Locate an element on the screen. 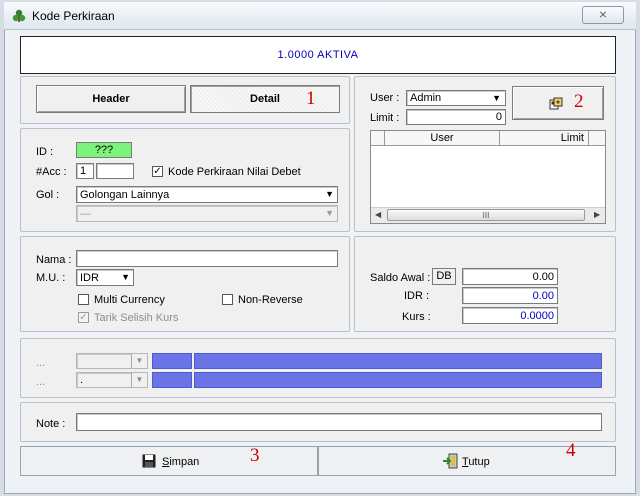 Image resolution: width=640 pixels, height=496 pixels. tab-detail: Detail is located at coordinates (265, 99).